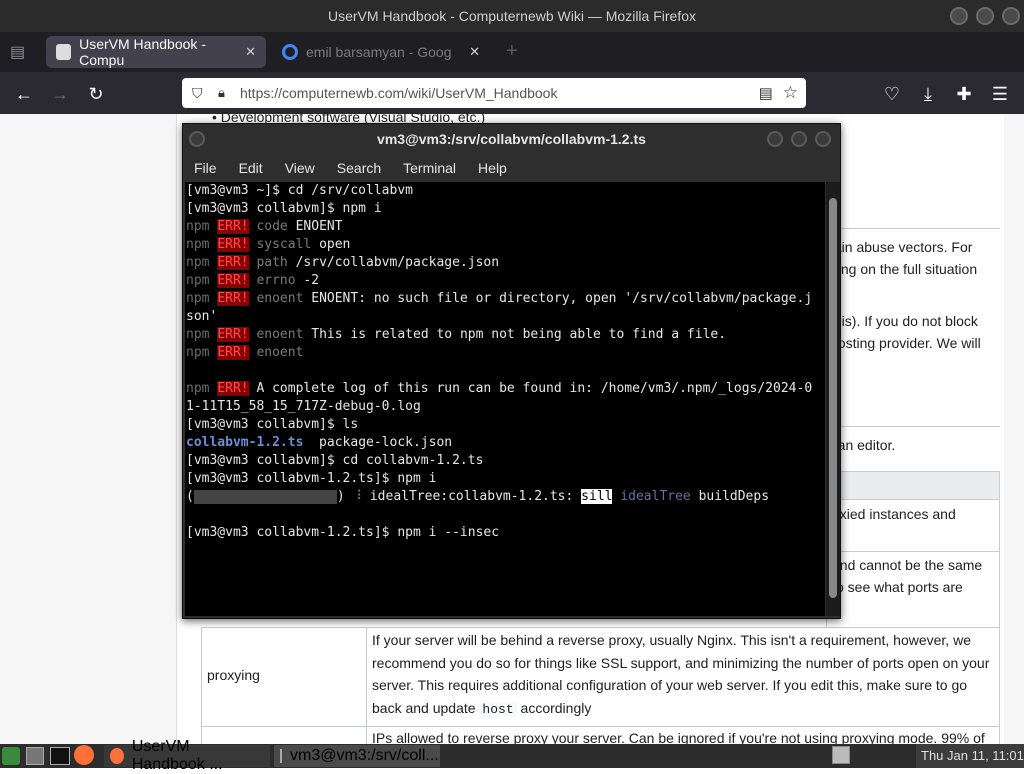 Image resolution: width=1024 pixels, height=774 pixels. I want to click on paragraph-fragment: hosting provider. We will, so click(905, 343).